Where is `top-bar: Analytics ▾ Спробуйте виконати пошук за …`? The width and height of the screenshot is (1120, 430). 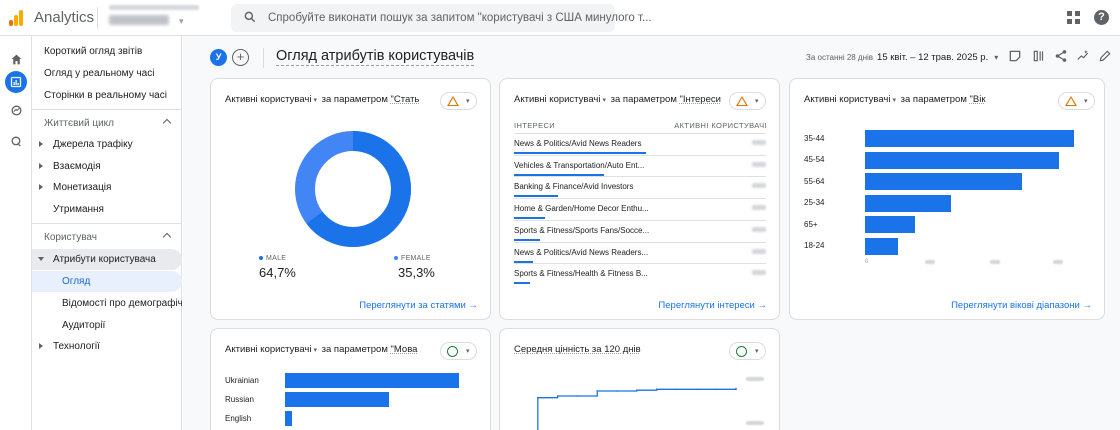
top-bar: Analytics ▾ Спробуйте виконати пошук за … is located at coordinates (560, 18).